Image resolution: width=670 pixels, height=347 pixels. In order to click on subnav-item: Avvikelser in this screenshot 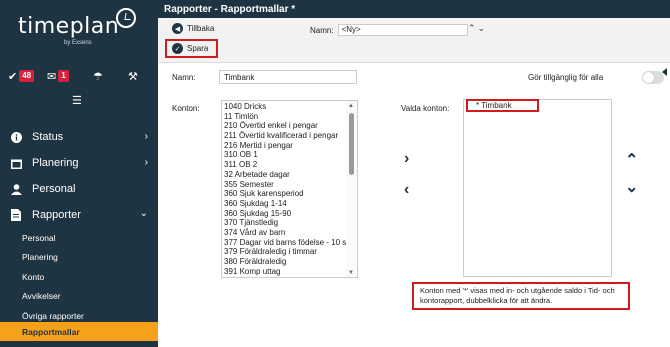, I will do `click(90, 297)`.